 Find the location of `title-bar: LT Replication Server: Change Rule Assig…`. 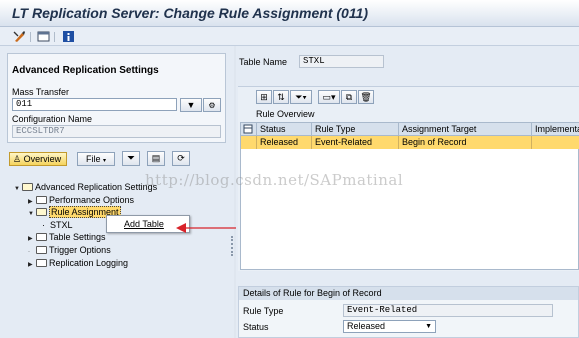

title-bar: LT Replication Server: Change Rule Assig… is located at coordinates (289, 13).